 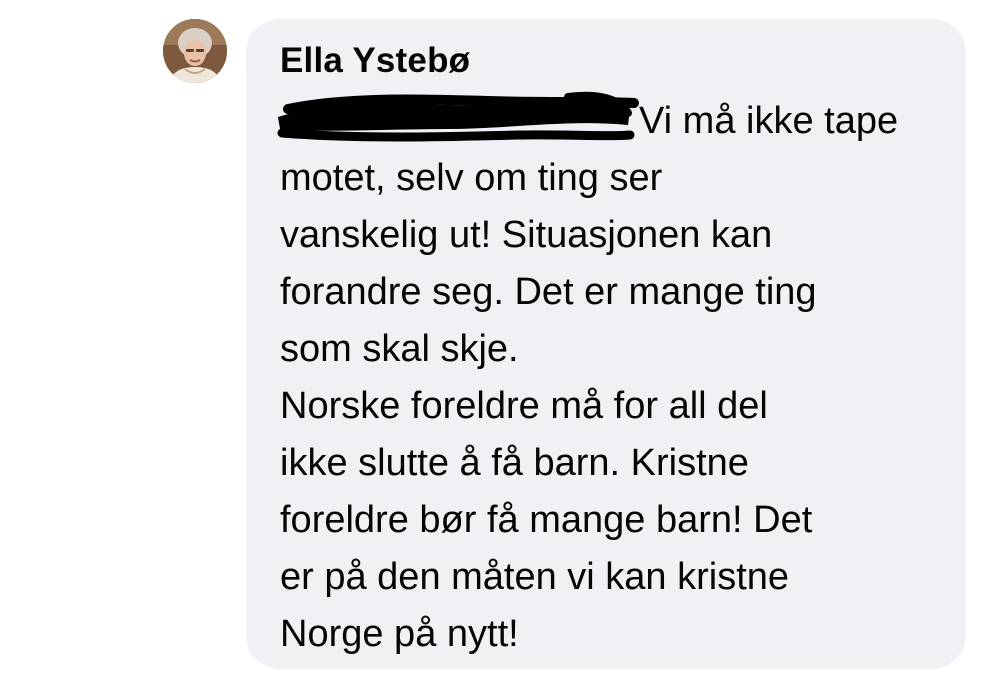 What do you see at coordinates (399, 349) in the screenshot?
I see `comment-line-5: som skal skje.` at bounding box center [399, 349].